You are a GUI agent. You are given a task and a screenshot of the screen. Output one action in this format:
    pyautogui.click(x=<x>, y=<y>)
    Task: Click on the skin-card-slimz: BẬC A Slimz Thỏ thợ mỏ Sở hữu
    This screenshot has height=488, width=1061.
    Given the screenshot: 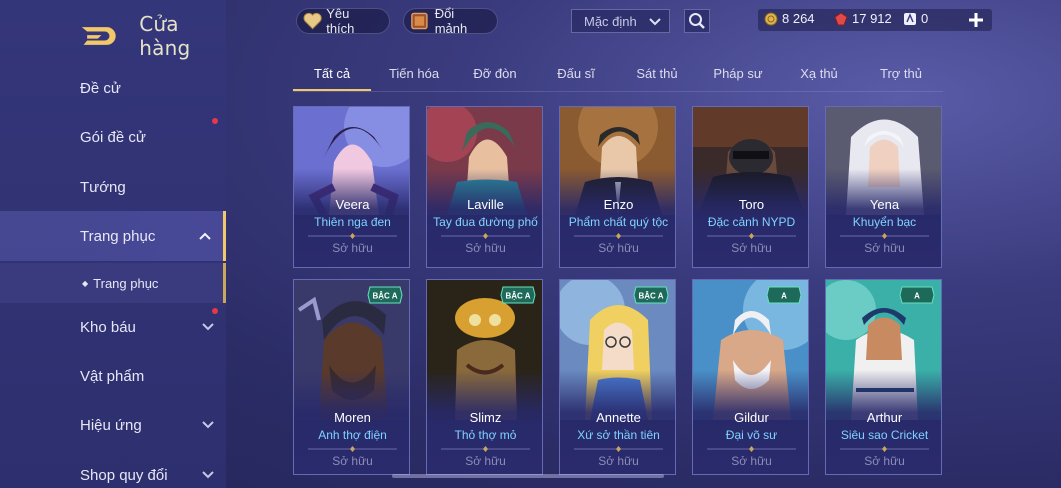 What is the action you would take?
    pyautogui.click(x=484, y=377)
    